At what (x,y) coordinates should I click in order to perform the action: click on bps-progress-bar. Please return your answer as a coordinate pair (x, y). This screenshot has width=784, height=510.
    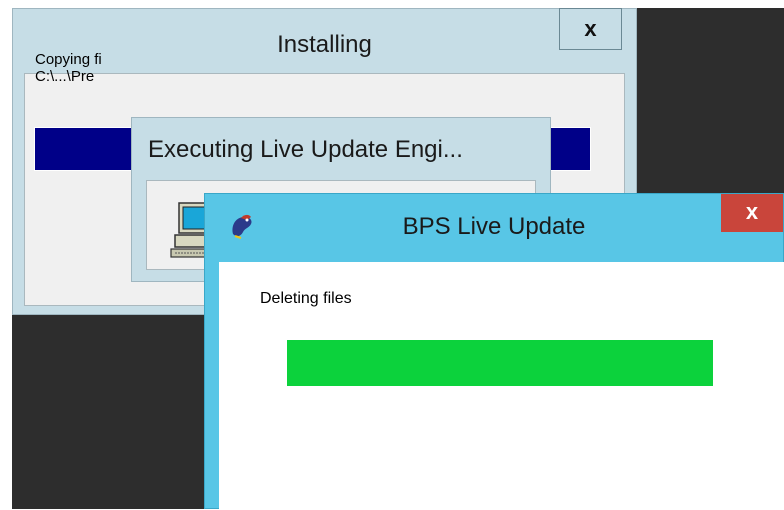
    Looking at the image, I should click on (500, 363).